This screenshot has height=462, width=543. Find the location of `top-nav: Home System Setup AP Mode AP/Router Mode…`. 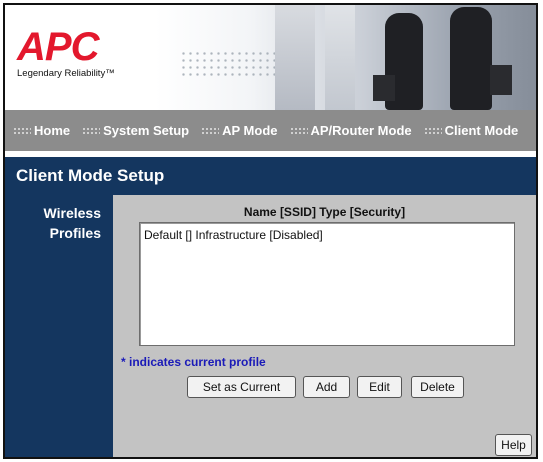

top-nav: Home System Setup AP Mode AP/Router Mode… is located at coordinates (270, 130).